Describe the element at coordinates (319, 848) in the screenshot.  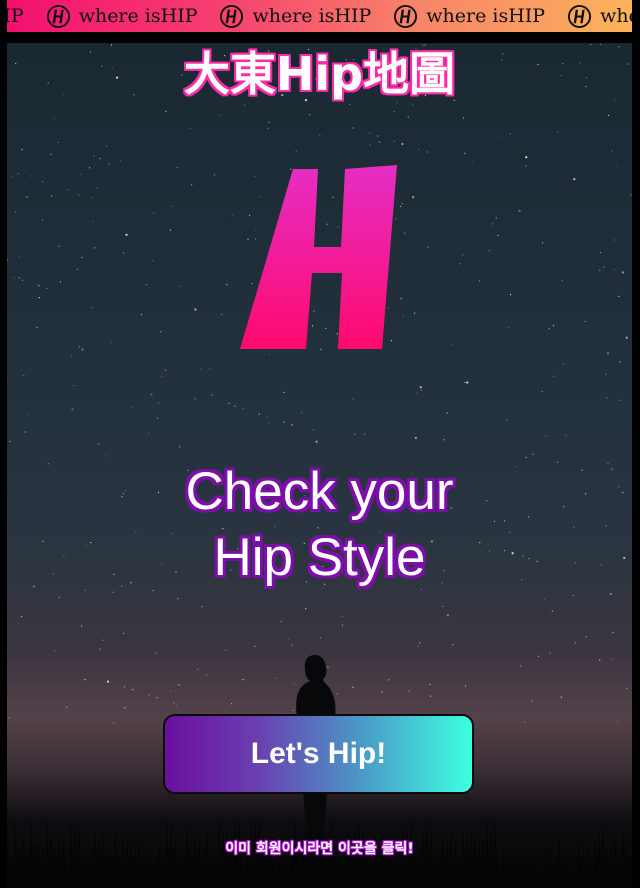
I see `existing-member-login-link: 이미 회원이시라면 이곳을 클릭!` at that location.